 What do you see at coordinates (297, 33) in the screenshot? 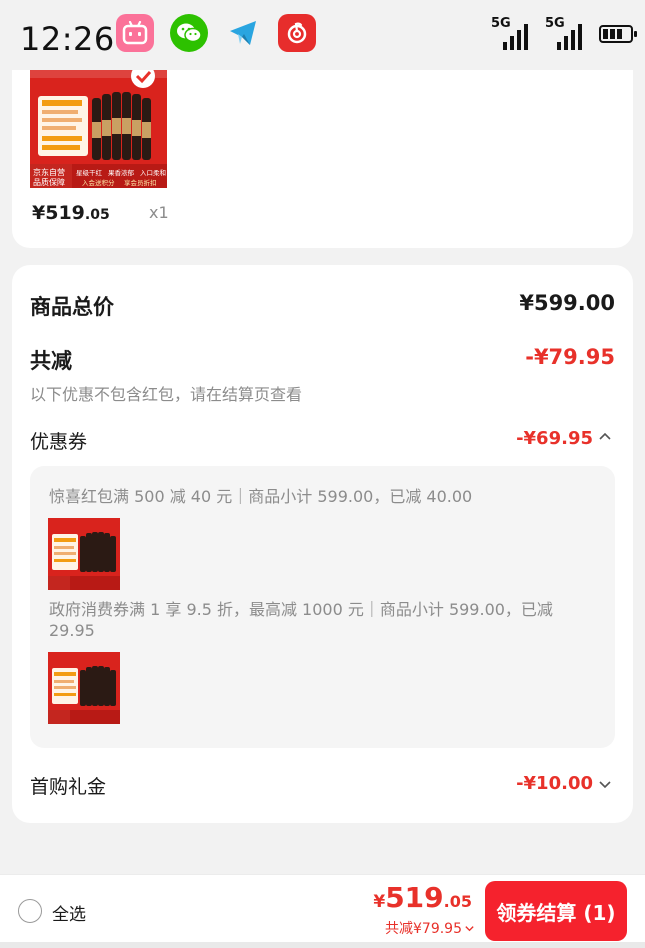
I see `netease-music-icon` at bounding box center [297, 33].